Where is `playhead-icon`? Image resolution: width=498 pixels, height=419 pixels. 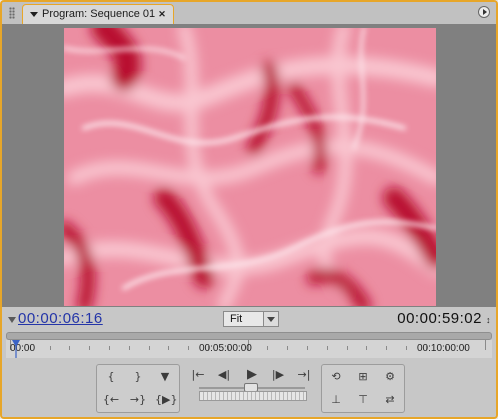 playhead-icon is located at coordinates (16, 343).